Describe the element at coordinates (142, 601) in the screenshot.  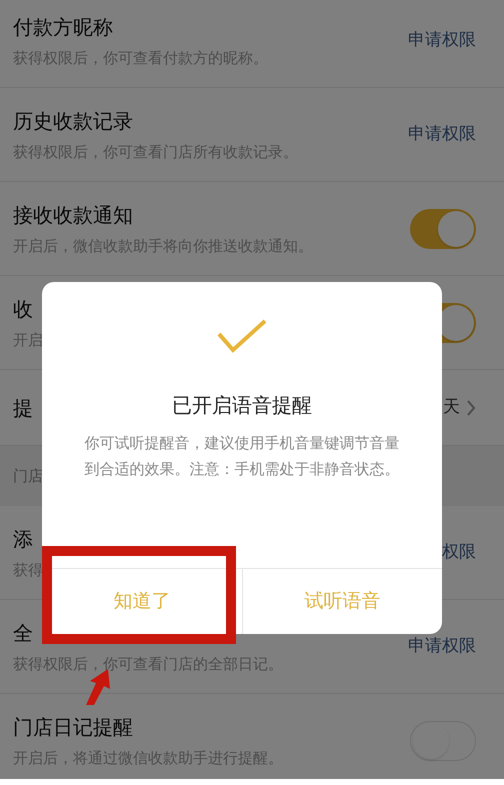
I see `dialog-button: 知道了` at that location.